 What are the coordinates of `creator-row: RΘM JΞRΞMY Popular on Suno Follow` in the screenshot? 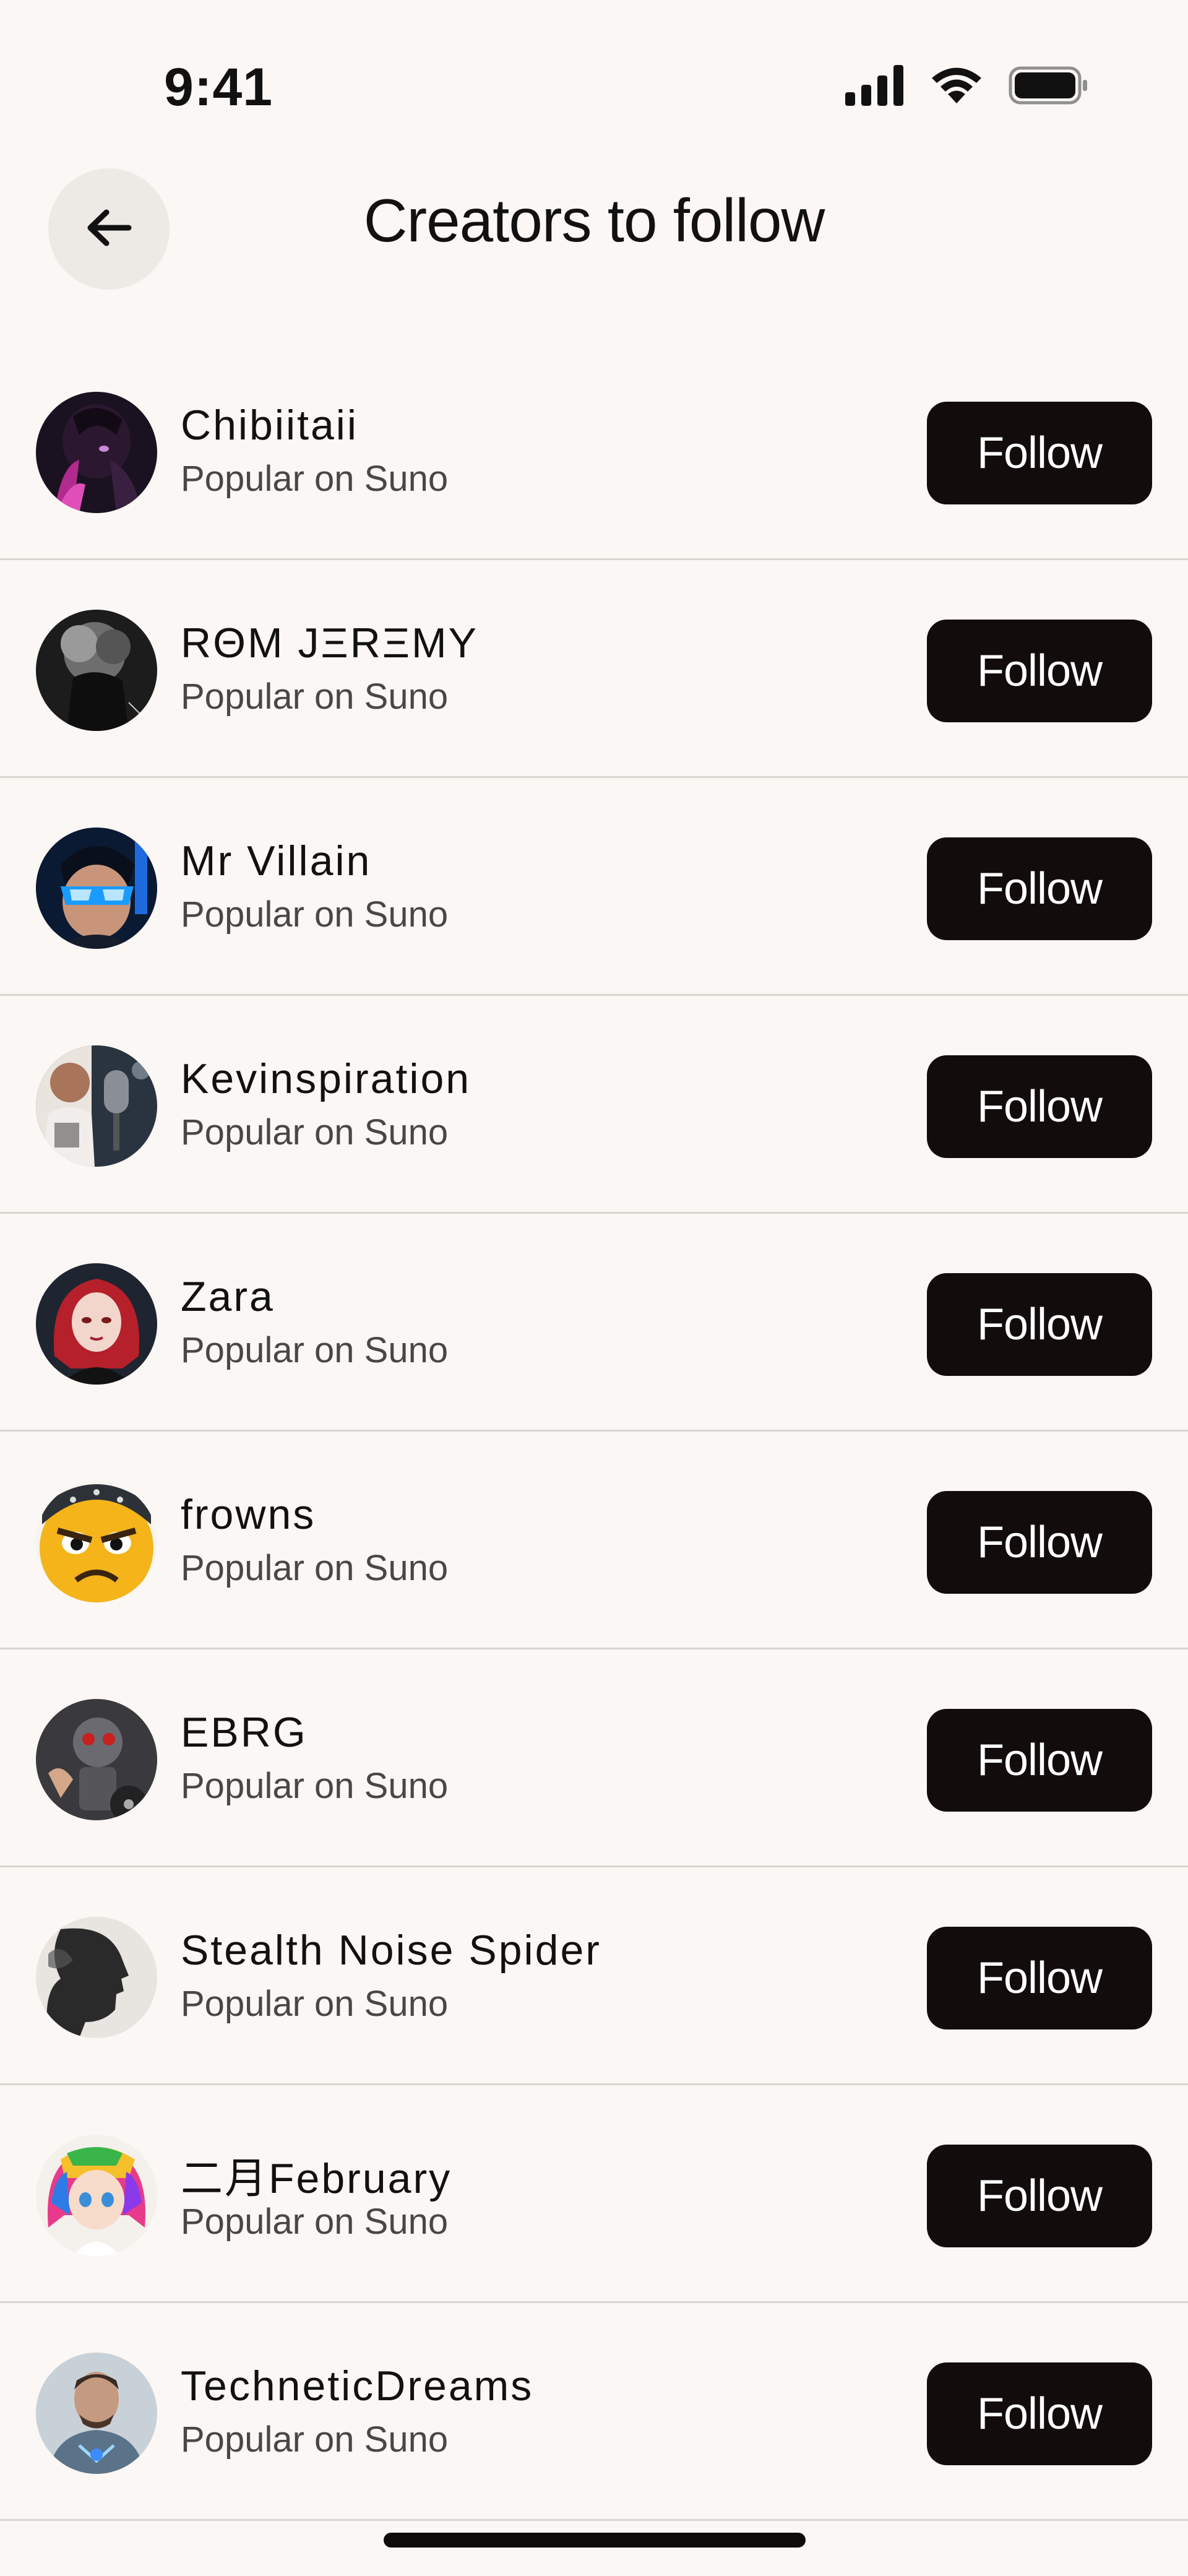 It's located at (594, 669).